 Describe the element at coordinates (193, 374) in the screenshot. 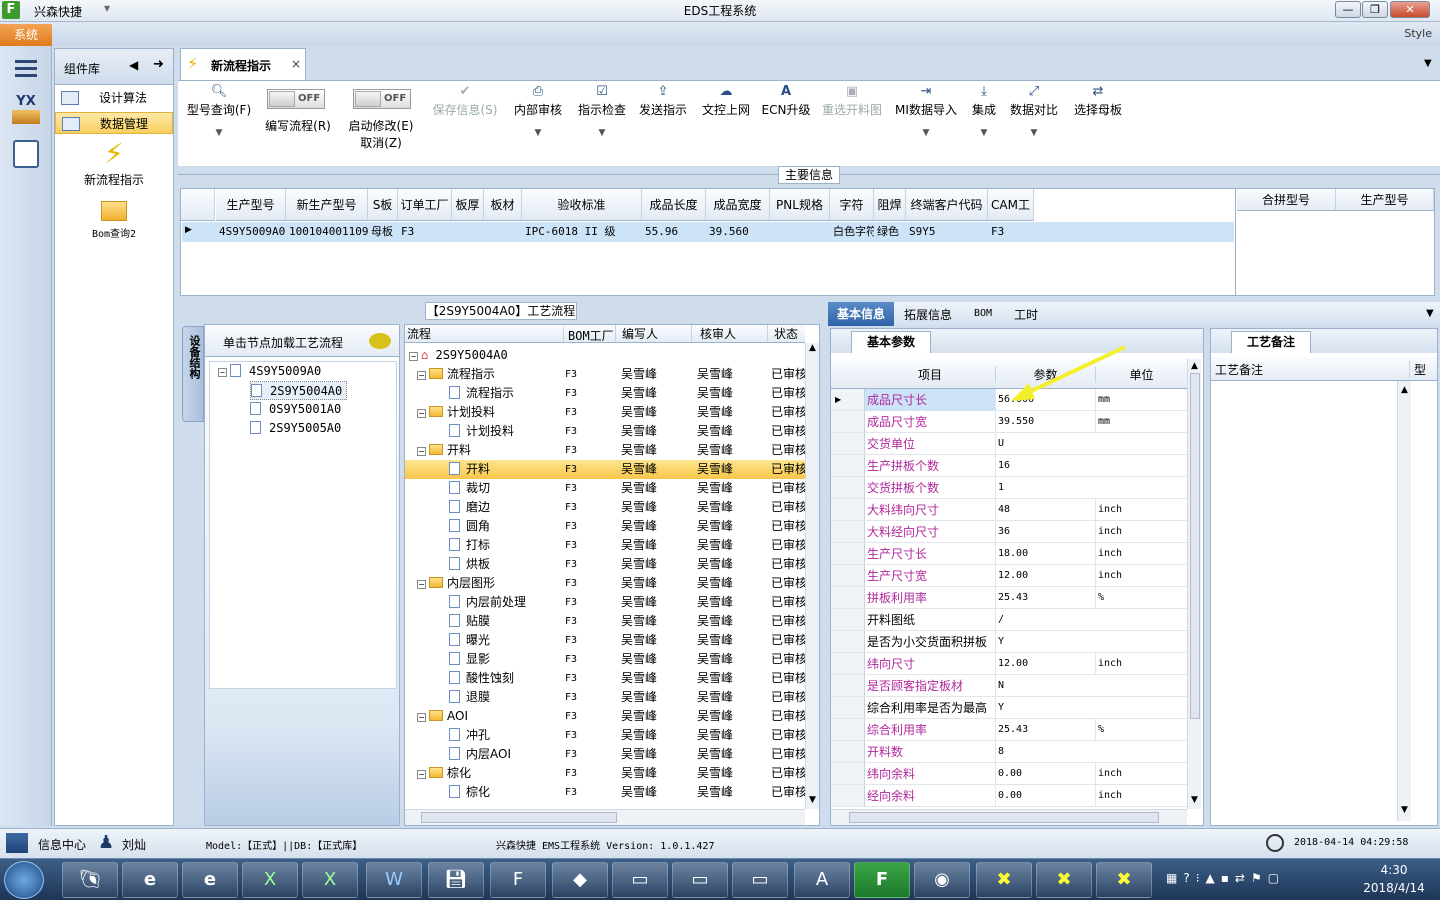

I see `side-tab-equipment-structure: 设备结构` at that location.